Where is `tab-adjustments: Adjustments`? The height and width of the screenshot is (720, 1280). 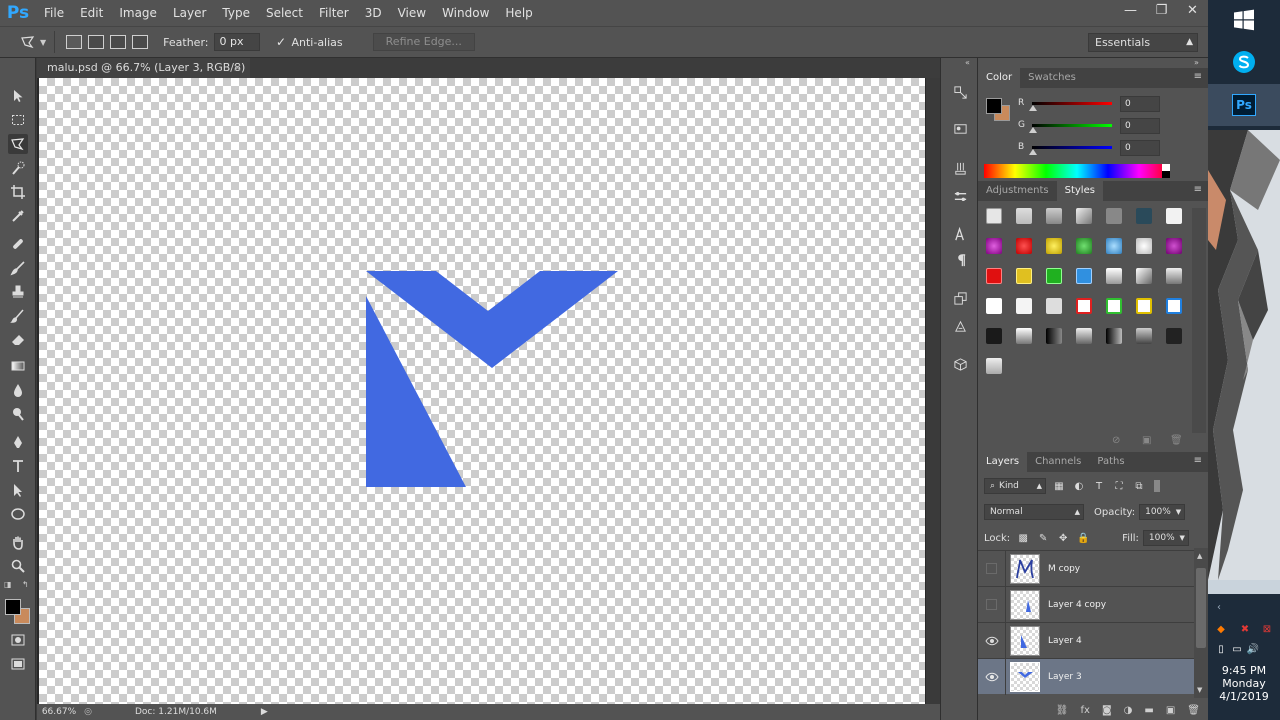
tab-adjustments: Adjustments is located at coordinates (1017, 191).